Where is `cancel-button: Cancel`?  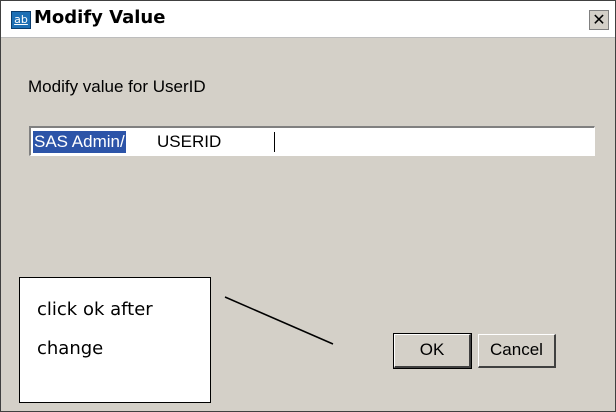 cancel-button: Cancel is located at coordinates (517, 351).